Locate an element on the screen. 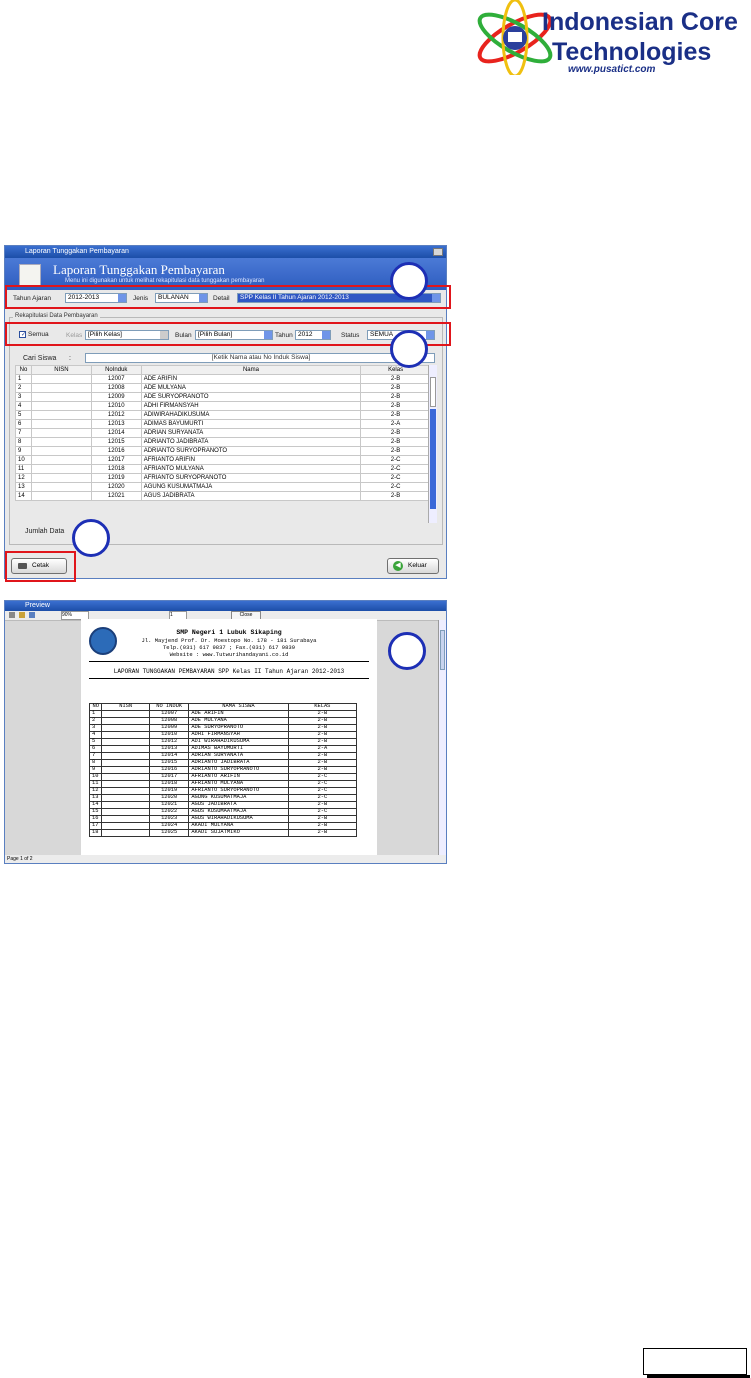 This screenshot has width=751, height=1378. table-row: 1 12007 ADE ARIFIN 2-B is located at coordinates (223, 379).